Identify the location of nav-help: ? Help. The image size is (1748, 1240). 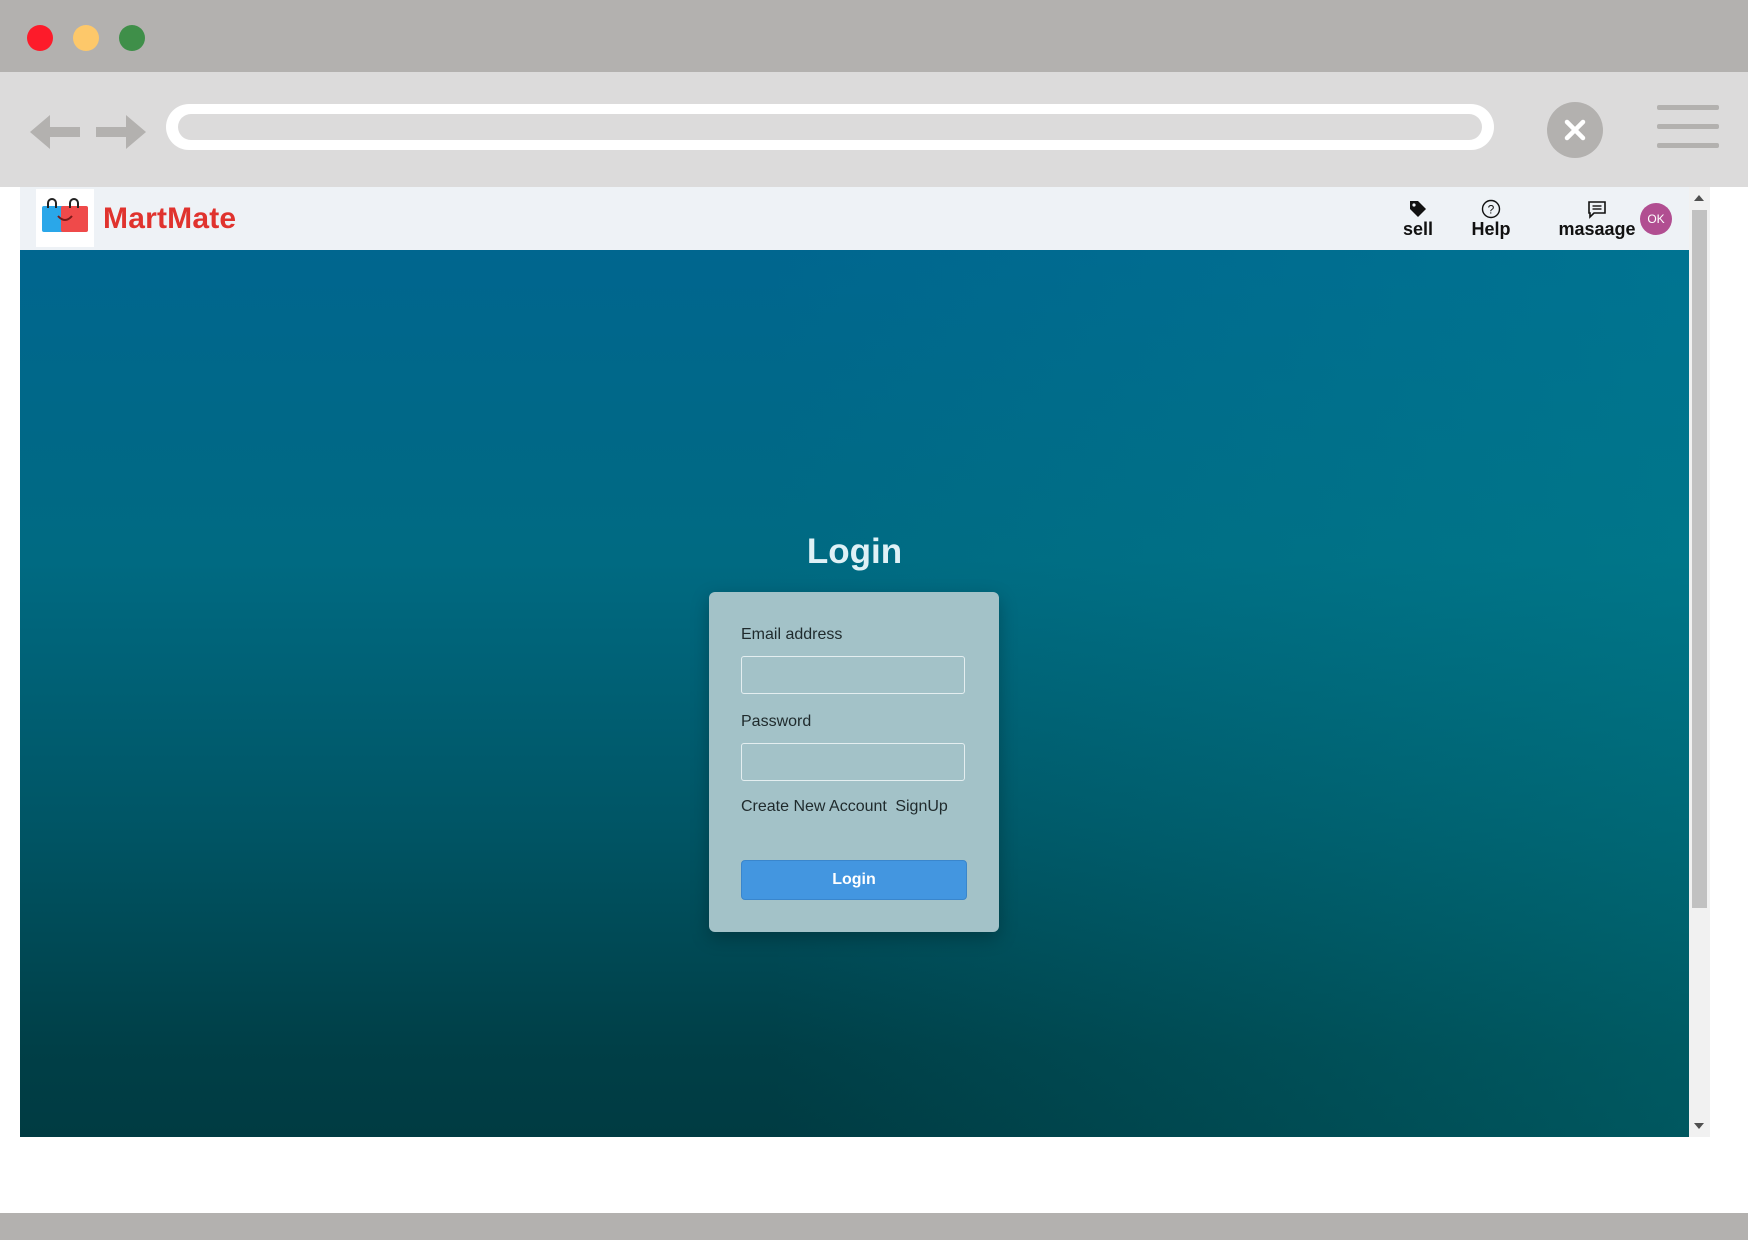
(1491, 219).